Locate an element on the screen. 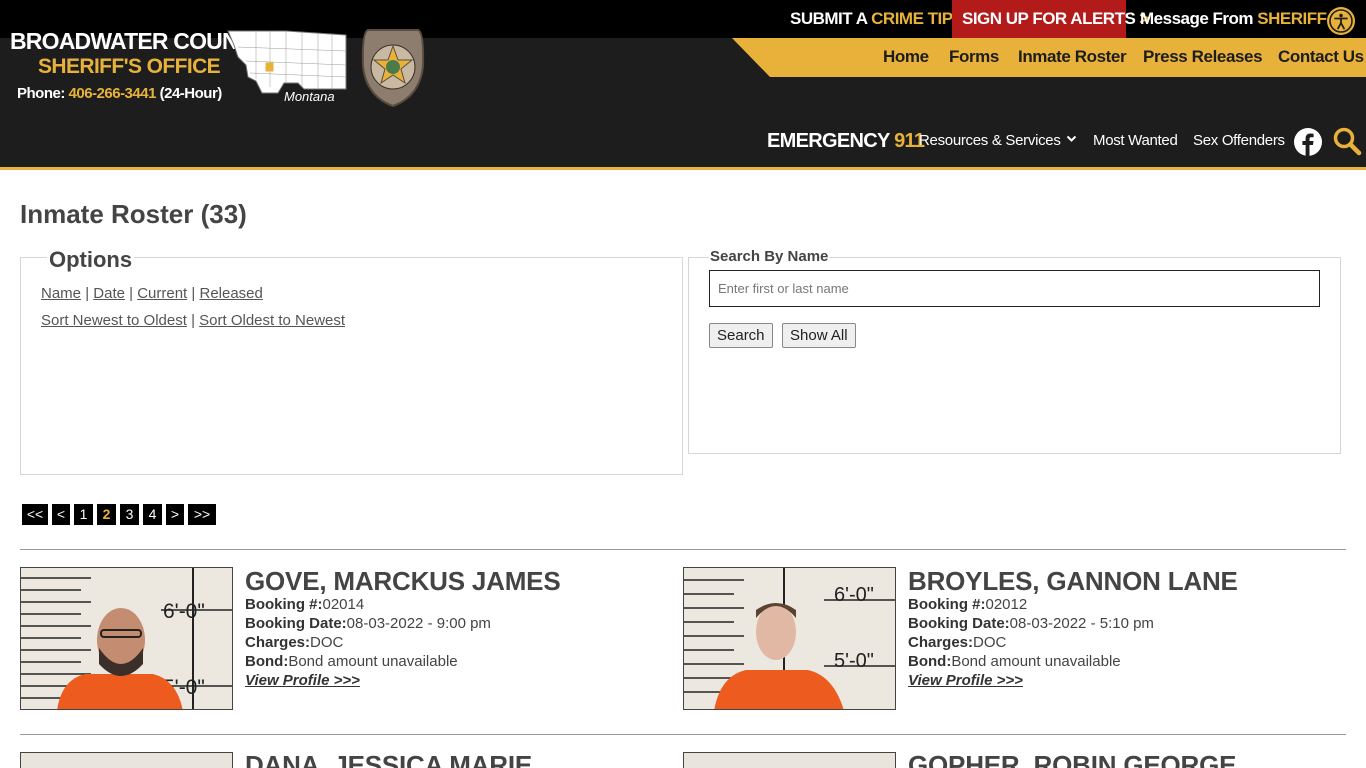 The image size is (1366, 768). submit-crime-tip-link: SUBMIT A CRIME TIP> is located at coordinates (878, 19).